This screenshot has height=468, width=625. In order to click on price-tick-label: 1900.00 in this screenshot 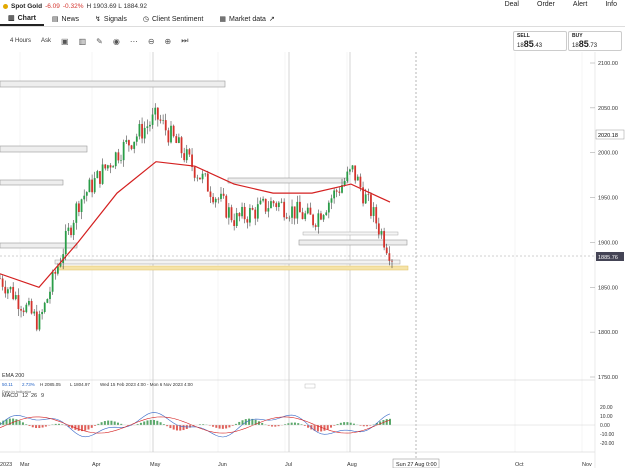, I will do `click(608, 243)`.